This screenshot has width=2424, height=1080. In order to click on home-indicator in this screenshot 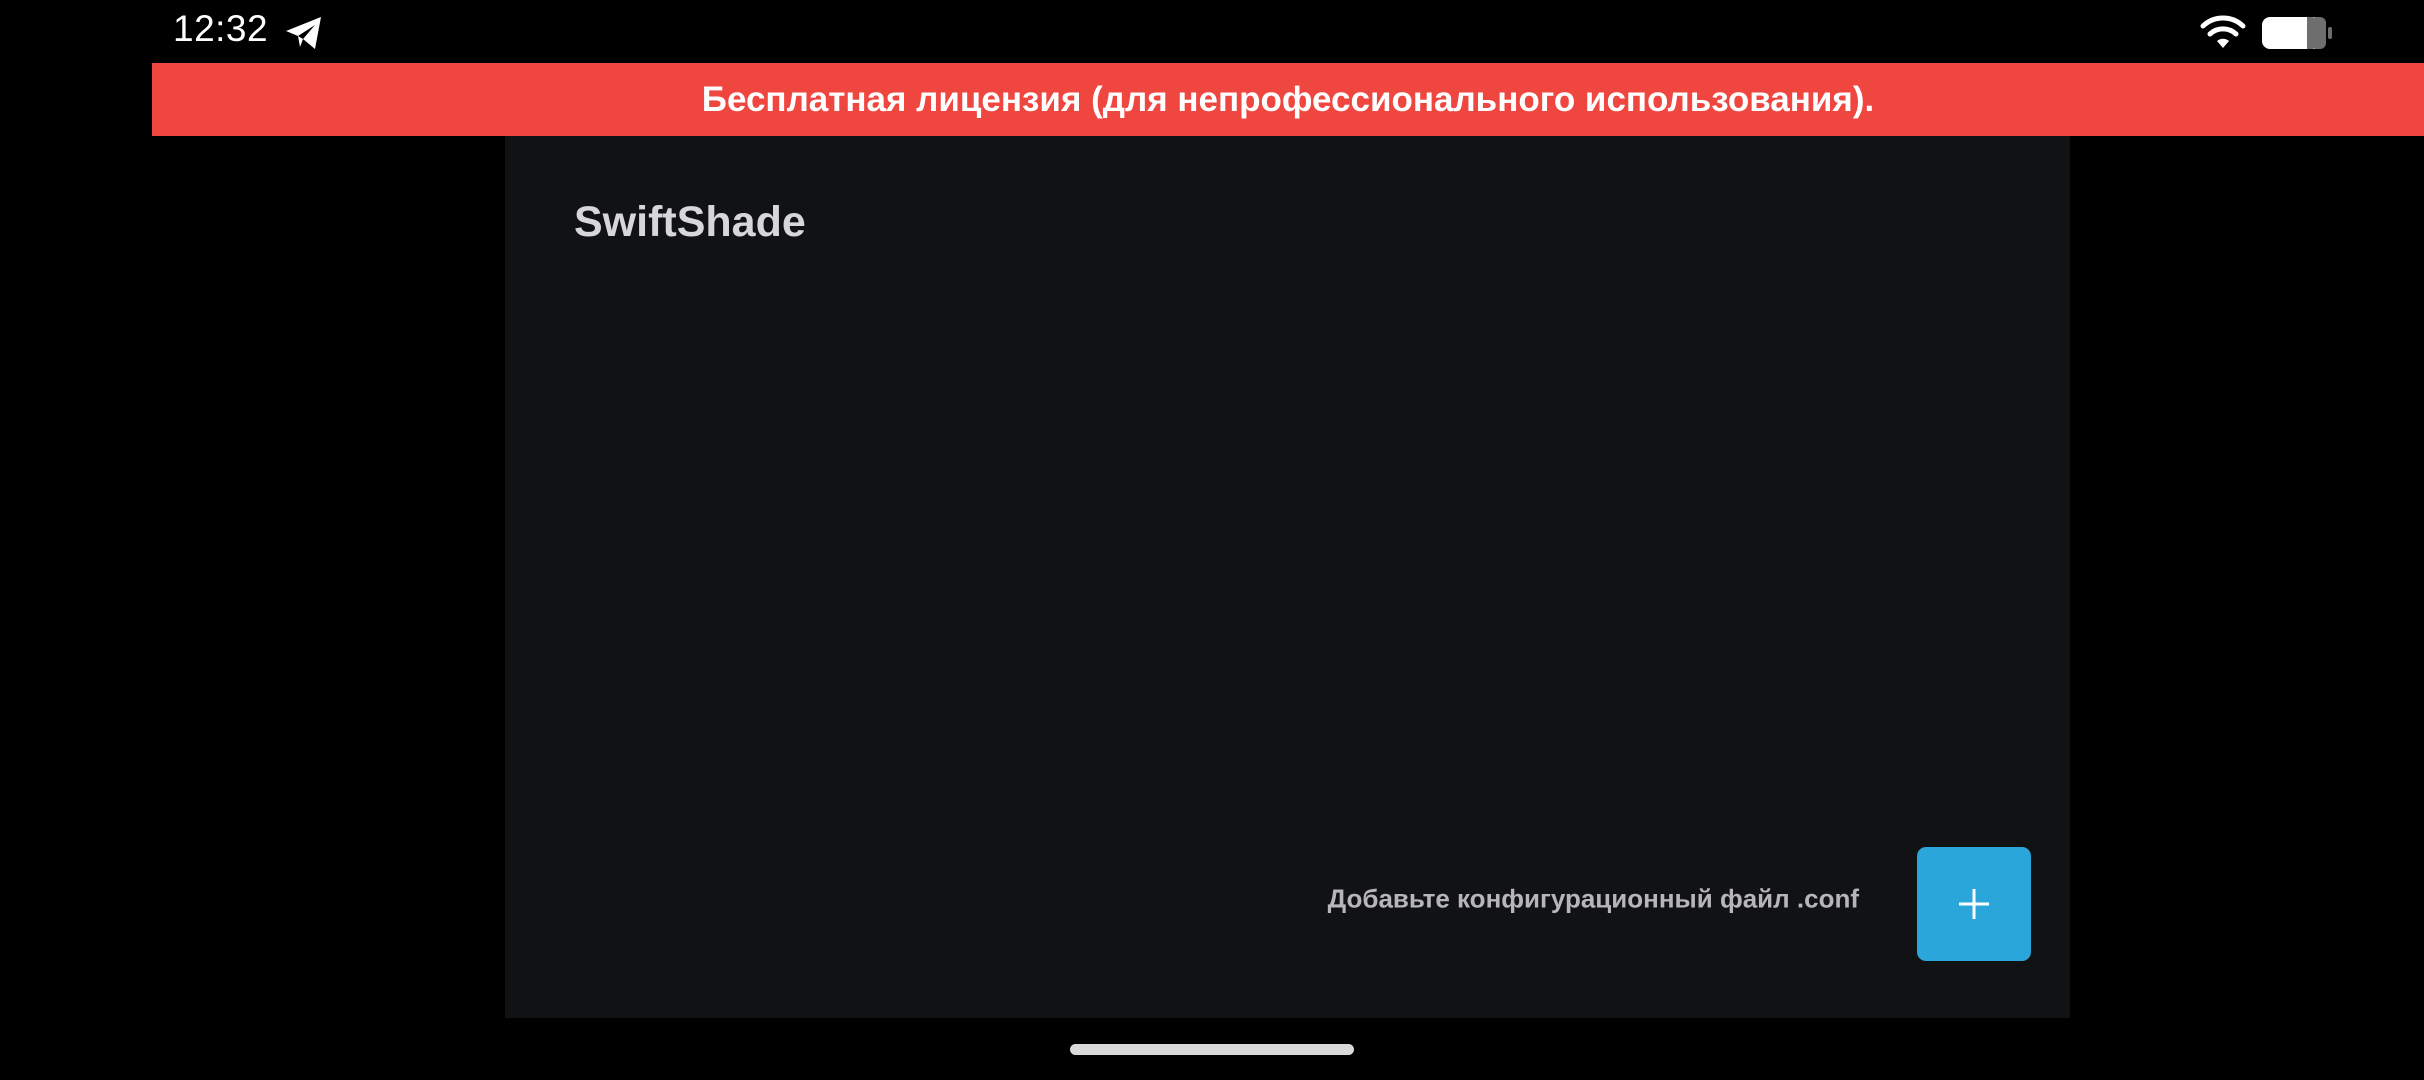, I will do `click(1212, 1049)`.